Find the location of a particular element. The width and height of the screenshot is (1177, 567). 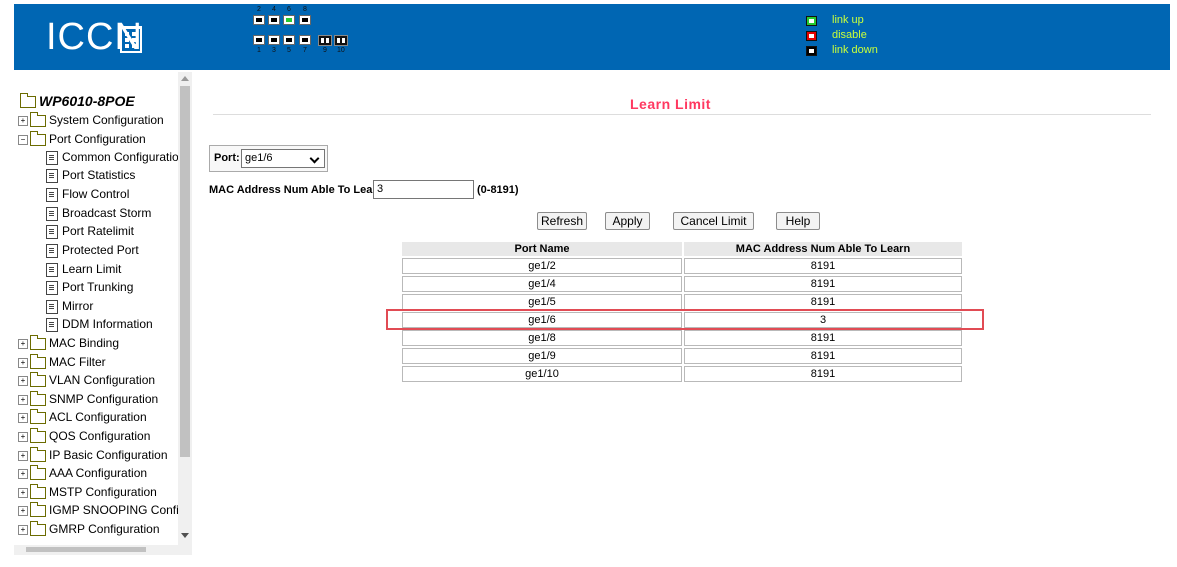

sidebar-item-label: MAC Filter is located at coordinates (77, 362).